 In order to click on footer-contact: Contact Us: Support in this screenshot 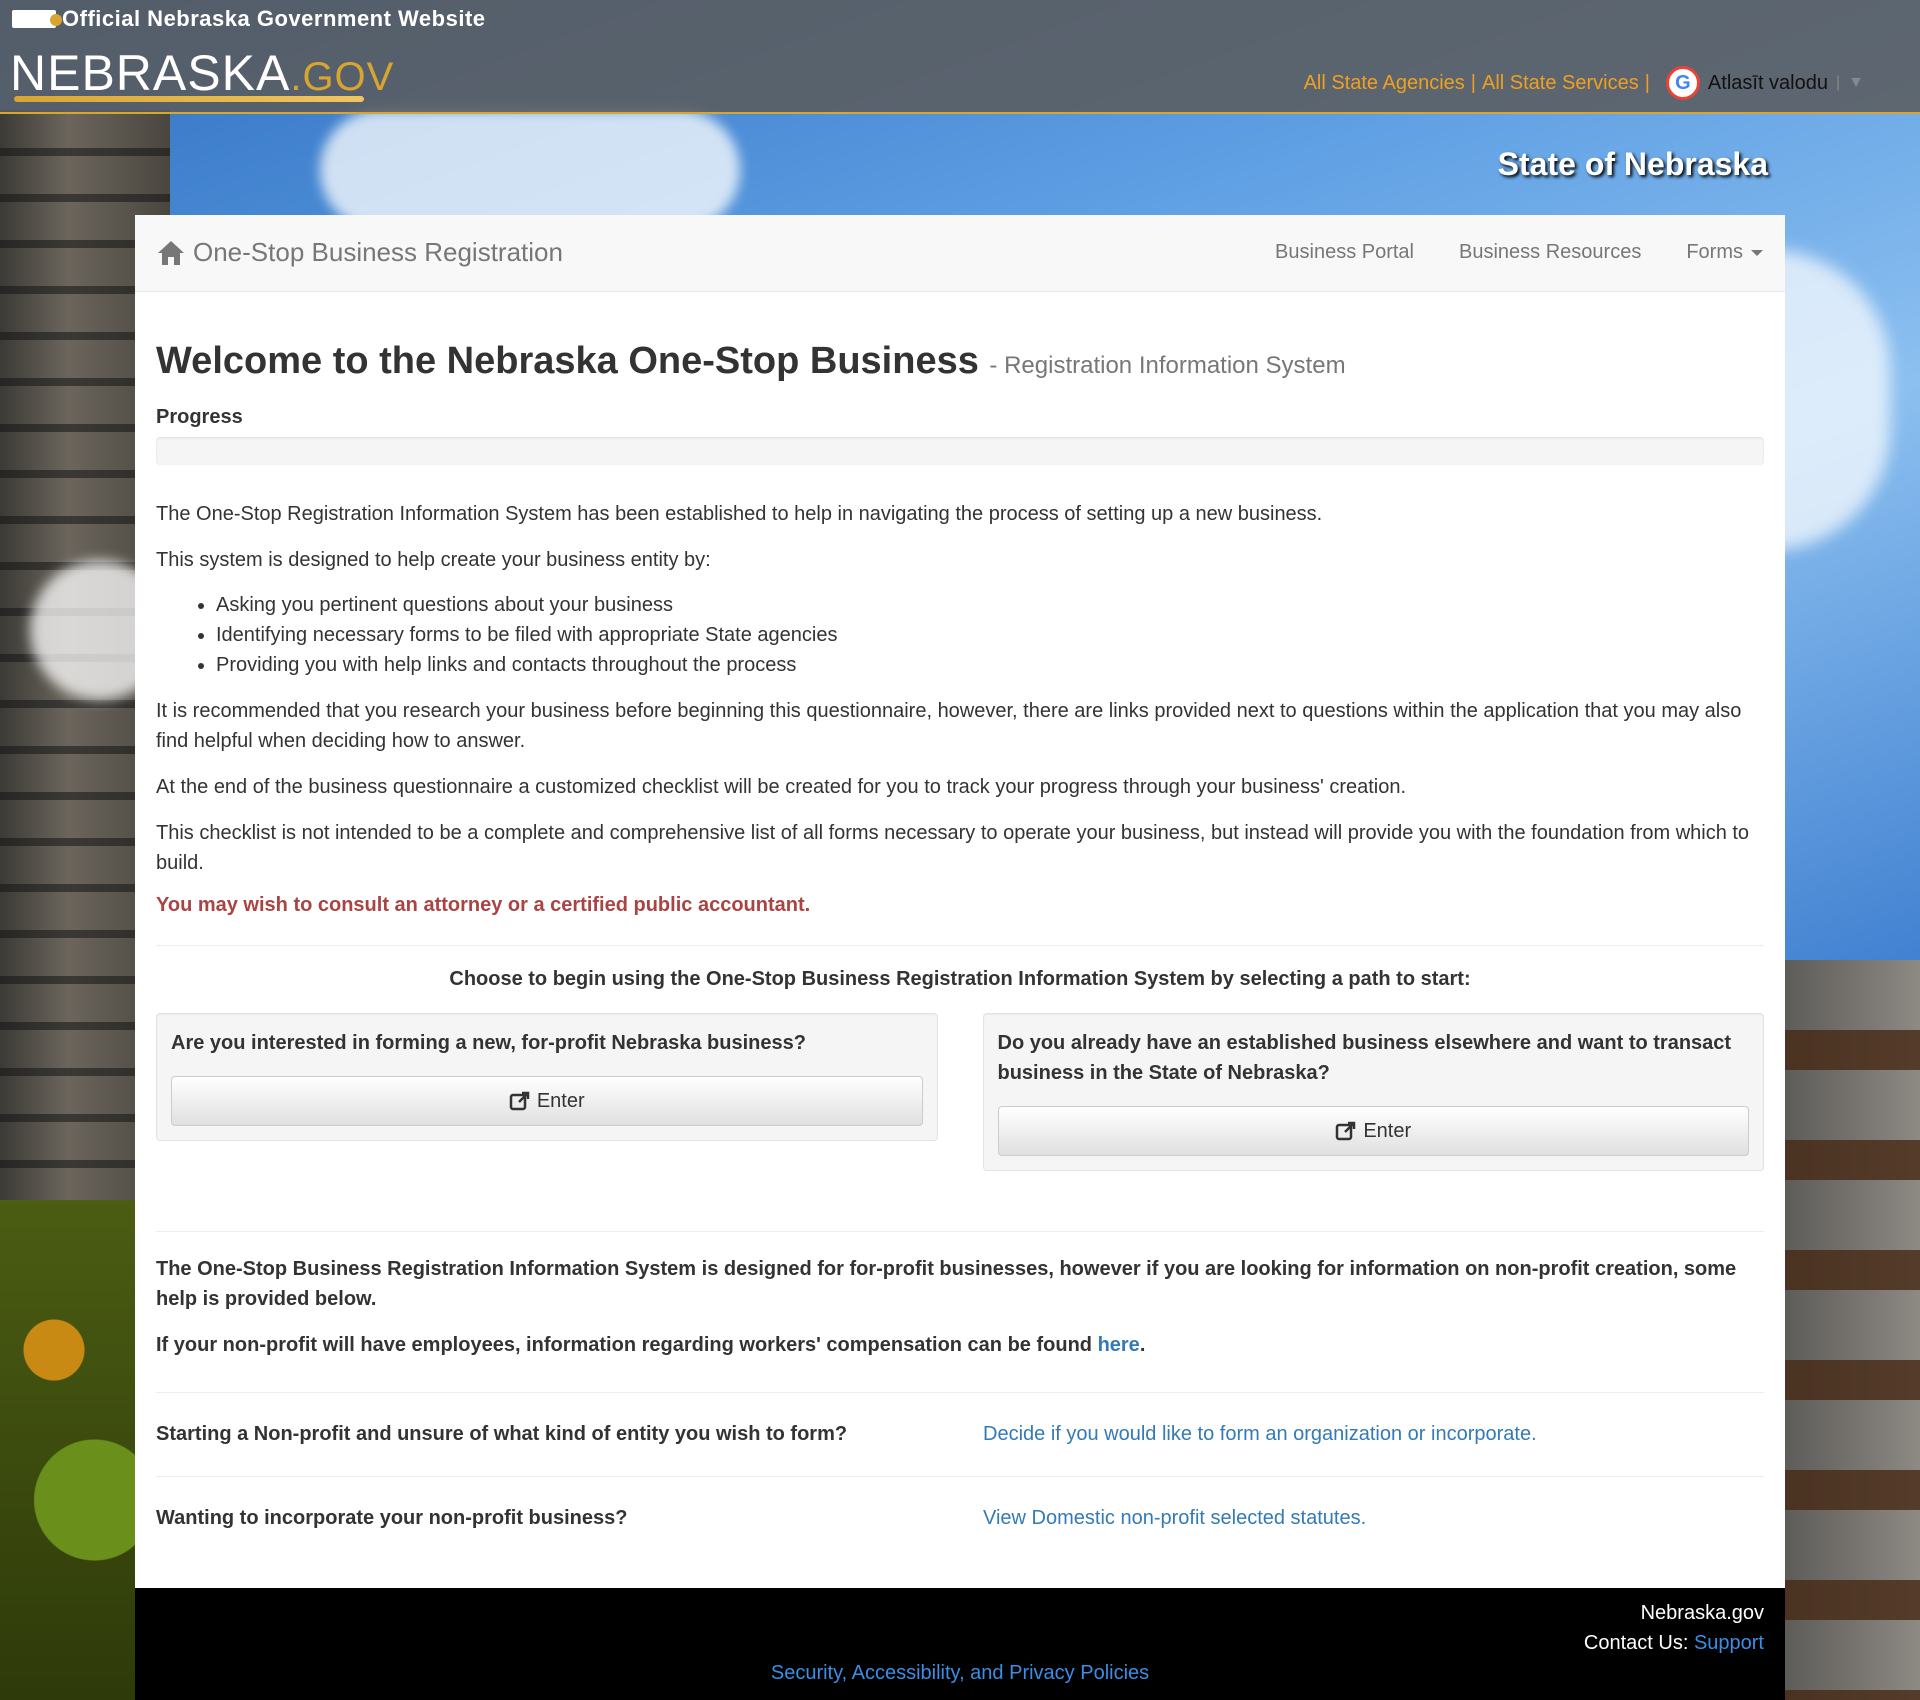, I will do `click(1674, 1643)`.